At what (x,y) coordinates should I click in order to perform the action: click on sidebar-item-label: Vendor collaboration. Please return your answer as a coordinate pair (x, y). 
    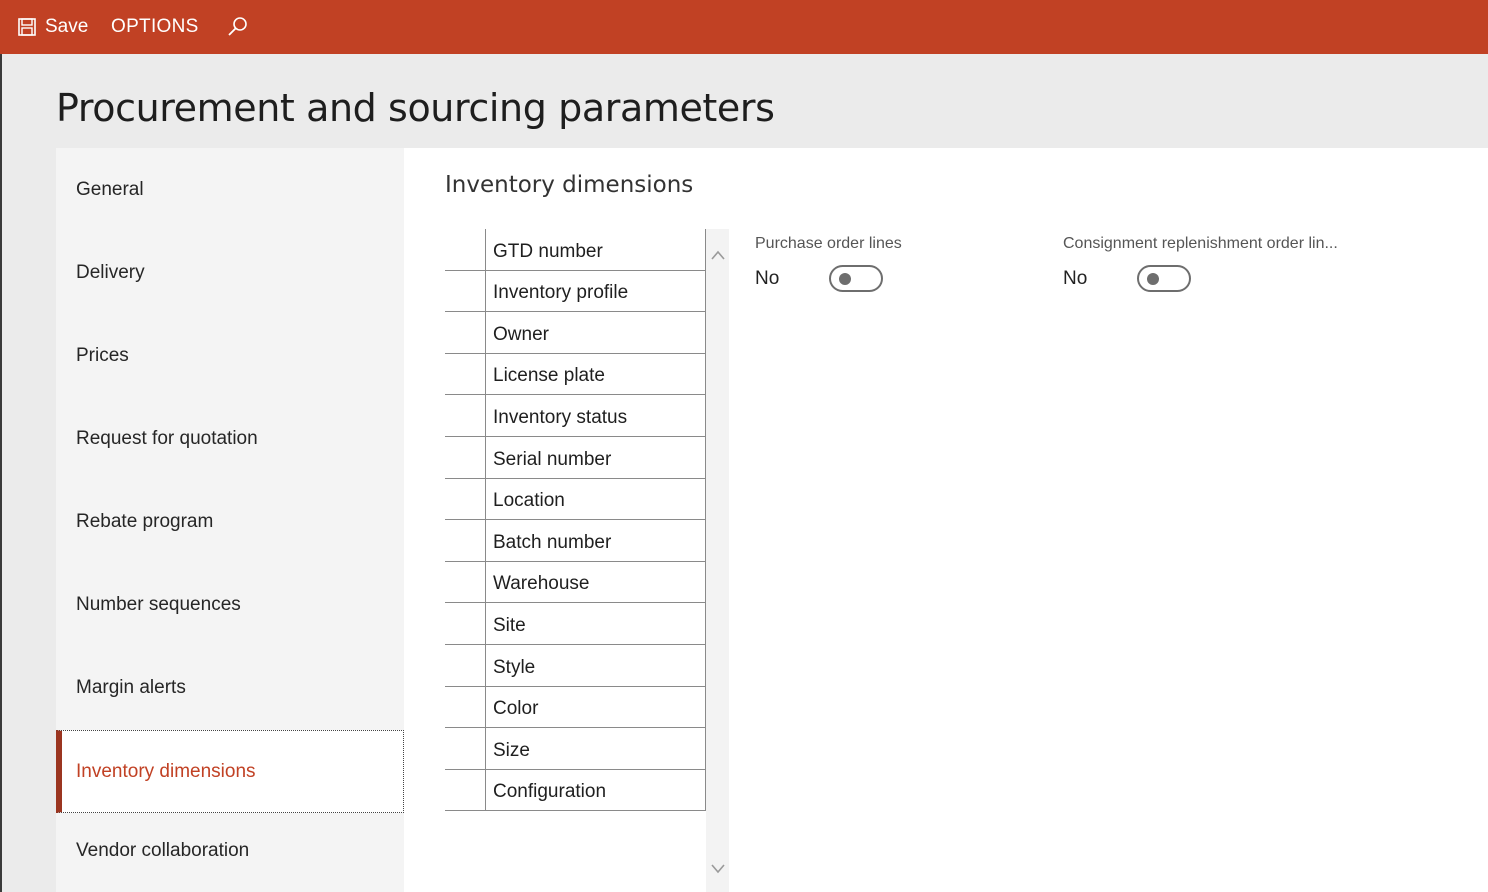
    Looking at the image, I should click on (163, 850).